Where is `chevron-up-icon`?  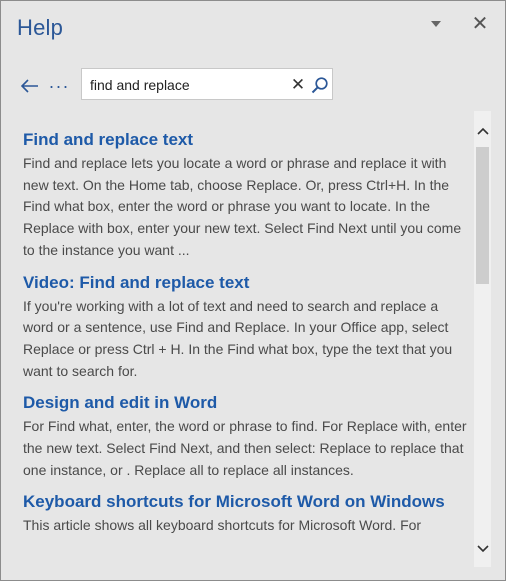 chevron-up-icon is located at coordinates (482, 131).